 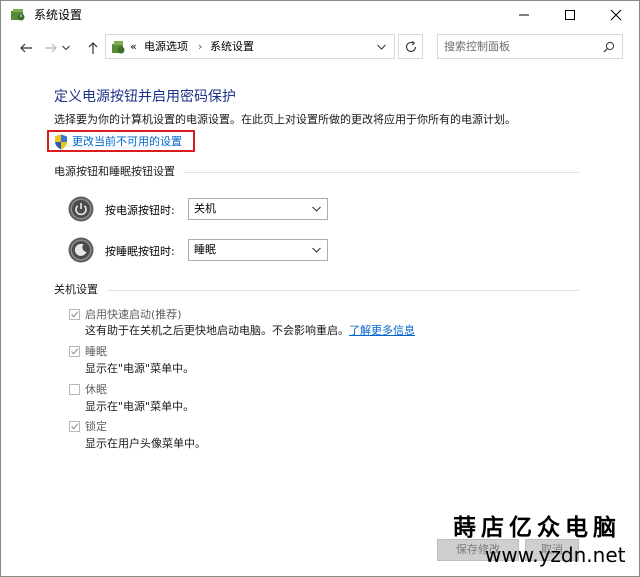 What do you see at coordinates (205, 208) in the screenshot?
I see `power-button-action-value: 关机` at bounding box center [205, 208].